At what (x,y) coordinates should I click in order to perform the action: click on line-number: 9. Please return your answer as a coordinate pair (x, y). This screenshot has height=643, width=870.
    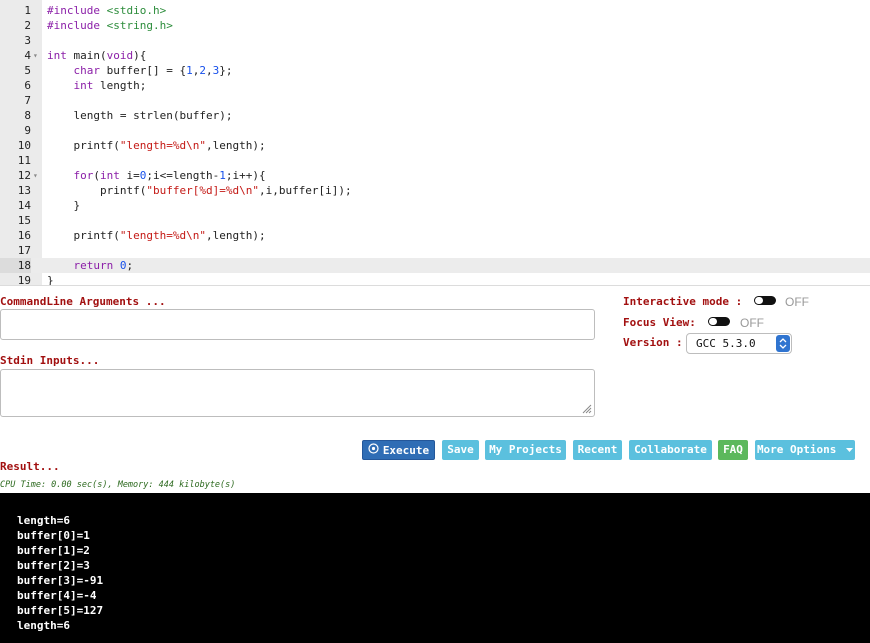
    Looking at the image, I should click on (27, 130).